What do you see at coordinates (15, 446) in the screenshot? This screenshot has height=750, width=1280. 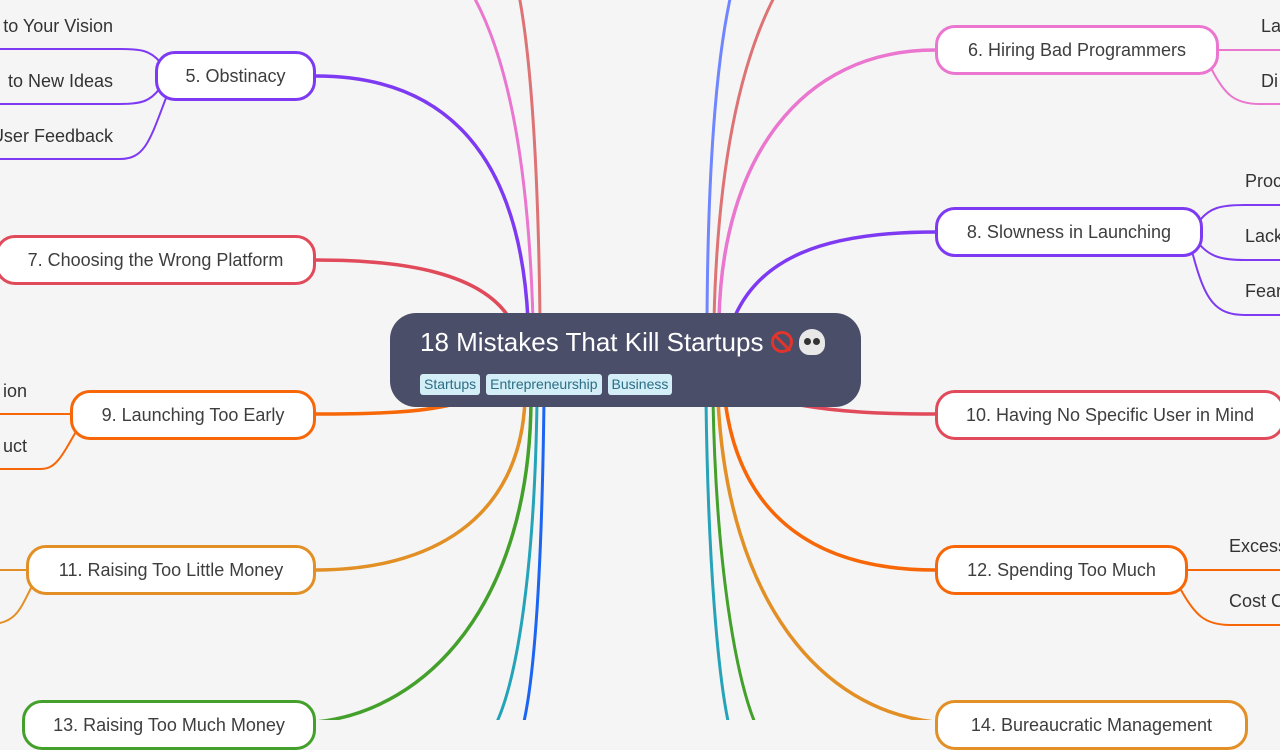 I see `leaf-node: uct` at bounding box center [15, 446].